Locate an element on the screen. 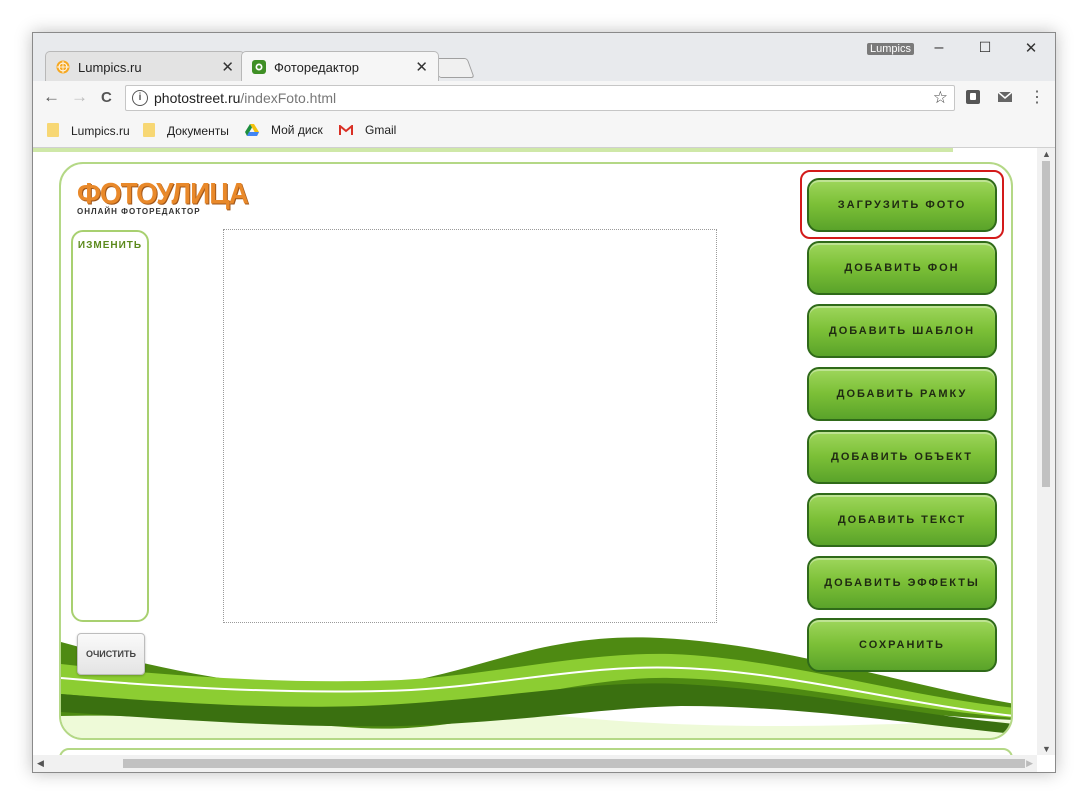 The width and height of the screenshot is (1086, 803). logo-title: ФОТОУЛИЦА is located at coordinates (163, 193).